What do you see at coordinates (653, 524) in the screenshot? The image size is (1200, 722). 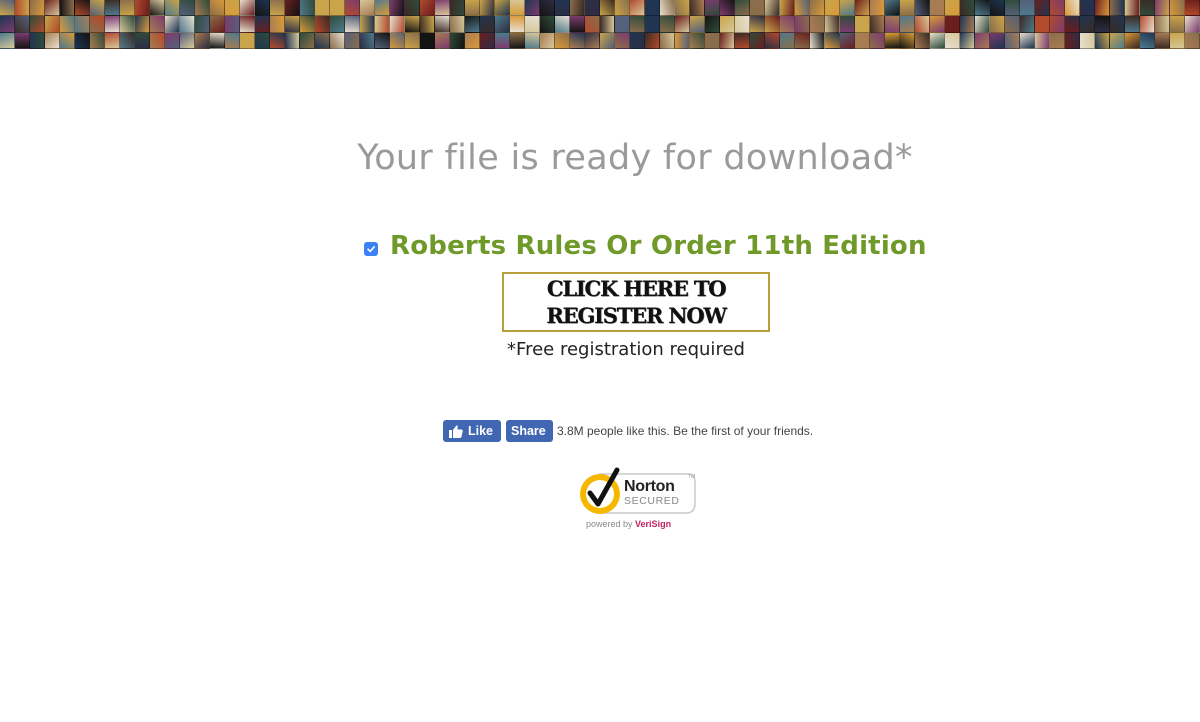 I see `verisign-text: VeriSign` at bounding box center [653, 524].